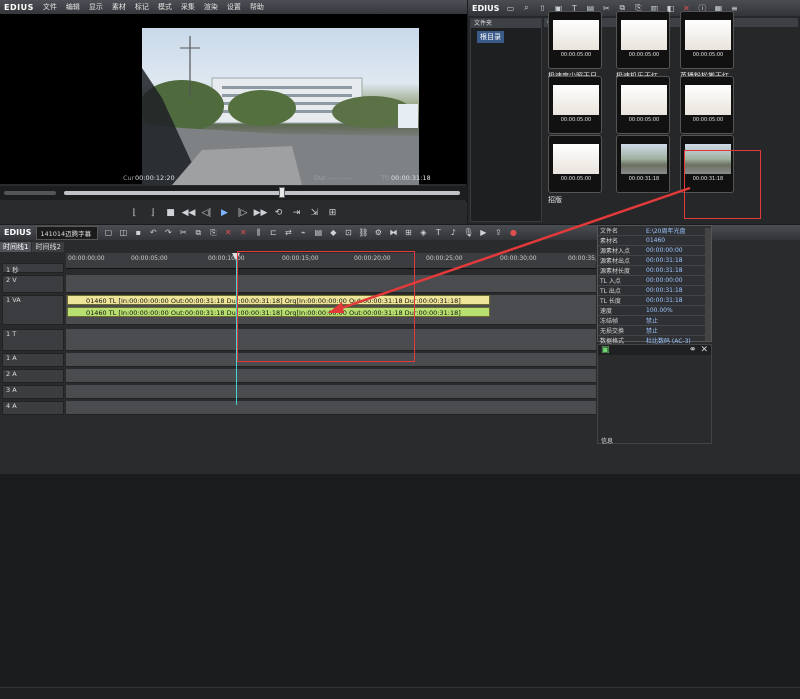 Image resolution: width=800 pixels, height=699 pixels. I want to click on property-key: 冻结帧, so click(621, 320).